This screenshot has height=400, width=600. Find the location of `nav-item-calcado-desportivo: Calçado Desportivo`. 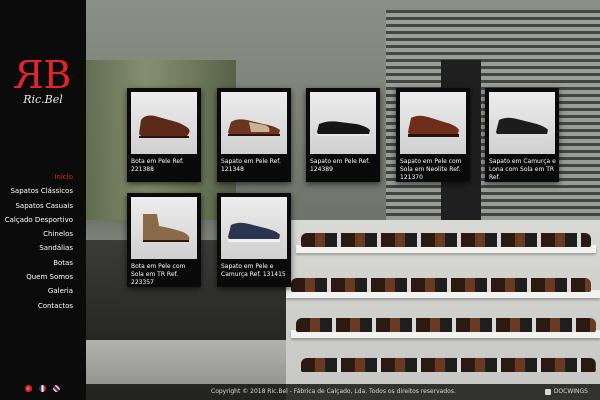

nav-item-calcado-desportivo: Calçado Desportivo is located at coordinates (39, 220).